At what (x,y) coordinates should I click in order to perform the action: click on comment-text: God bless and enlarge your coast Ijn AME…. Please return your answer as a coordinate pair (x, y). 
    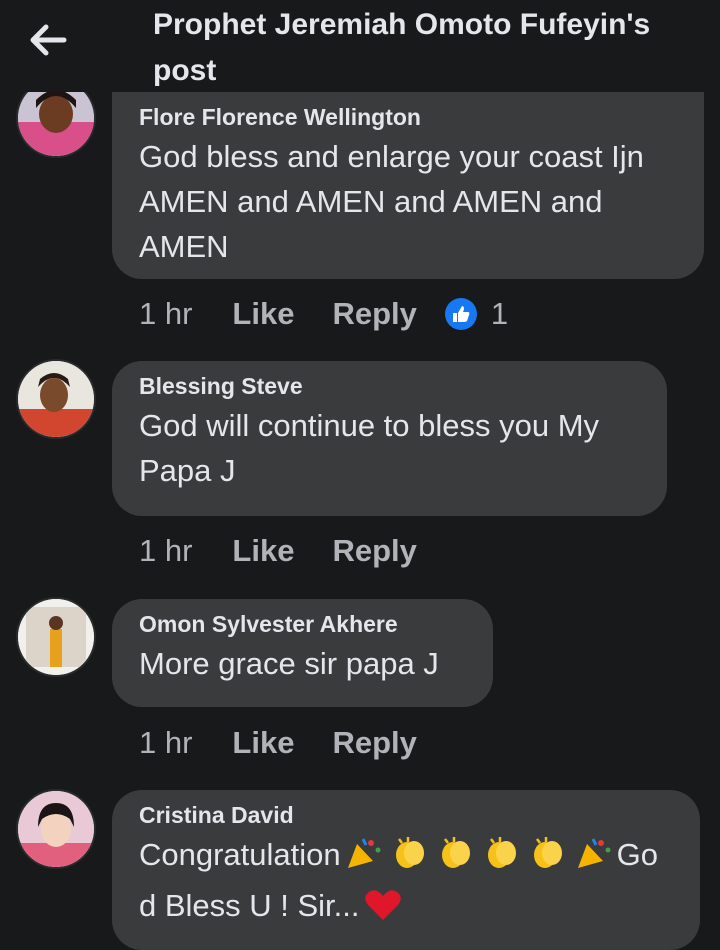
    Looking at the image, I should click on (391, 201).